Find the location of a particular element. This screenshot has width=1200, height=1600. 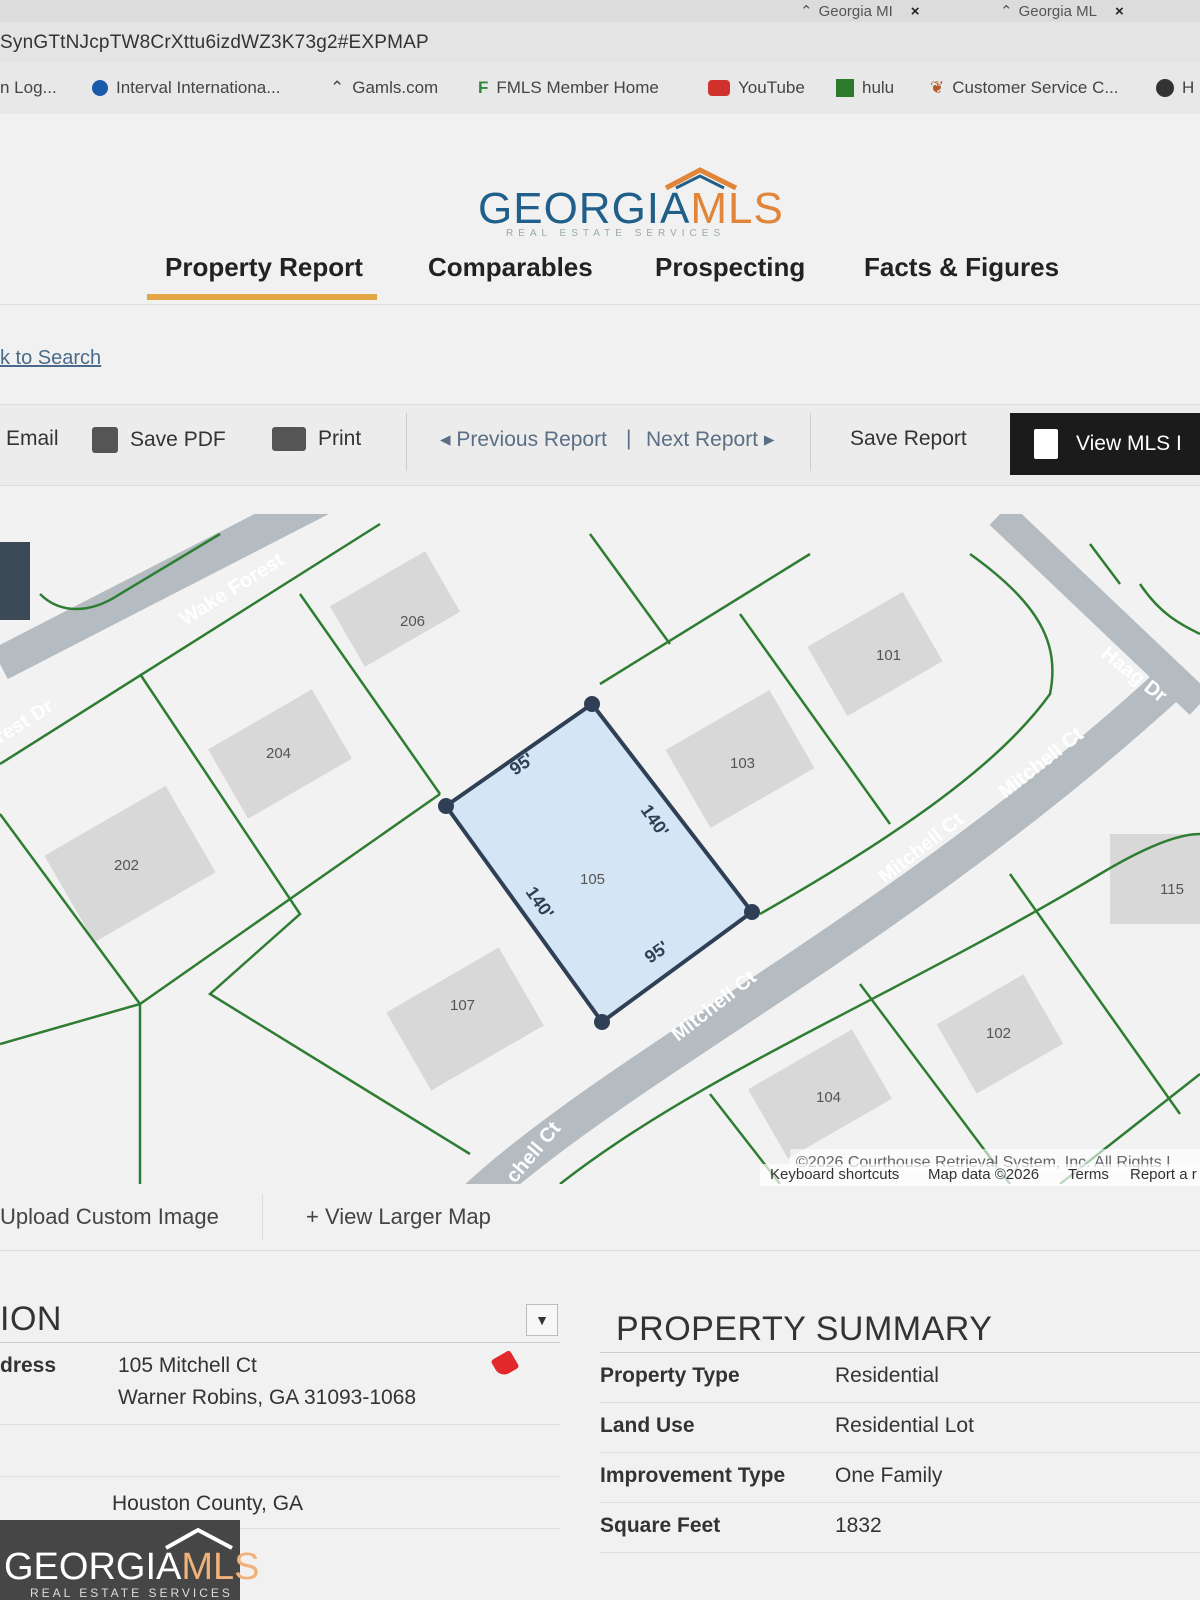

georgia-mls-watermark: GEORGIAMLS REAL ESTATE SERVICES is located at coordinates (130, 1560).